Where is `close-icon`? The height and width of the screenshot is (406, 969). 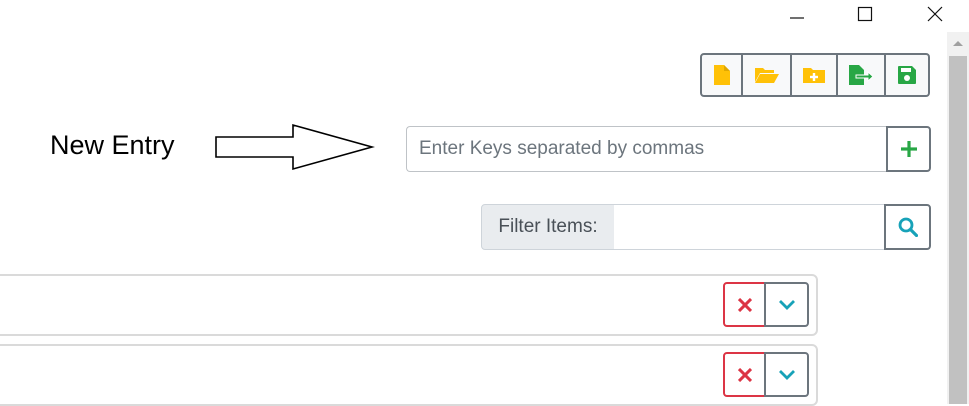 close-icon is located at coordinates (935, 14).